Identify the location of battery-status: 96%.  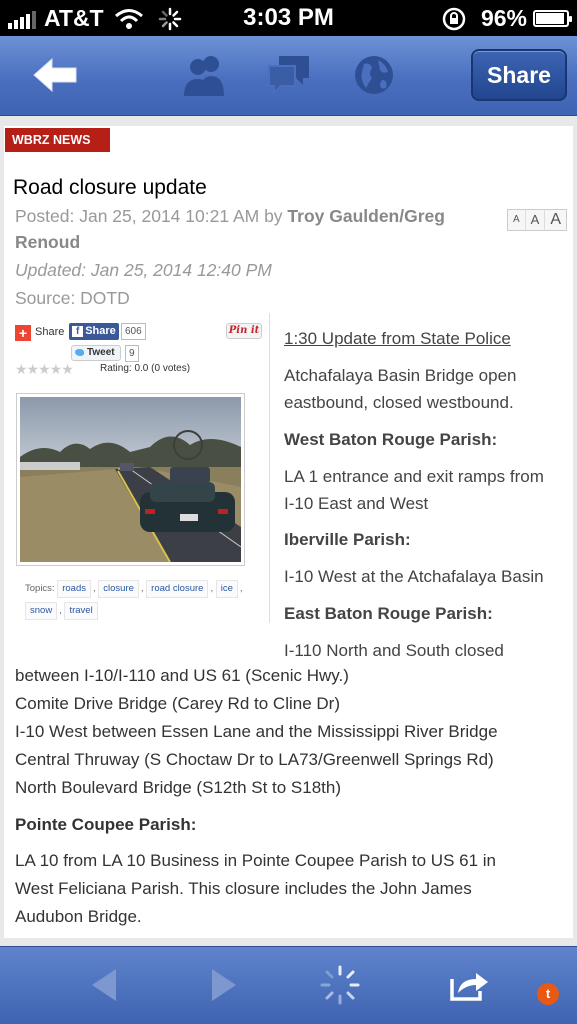
(506, 18).